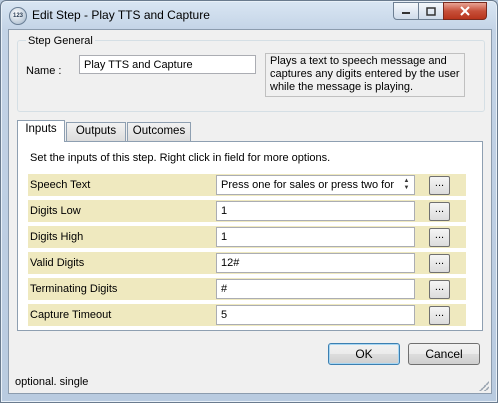  Describe the element at coordinates (44, 71) in the screenshot. I see `name-label: Name :` at that location.